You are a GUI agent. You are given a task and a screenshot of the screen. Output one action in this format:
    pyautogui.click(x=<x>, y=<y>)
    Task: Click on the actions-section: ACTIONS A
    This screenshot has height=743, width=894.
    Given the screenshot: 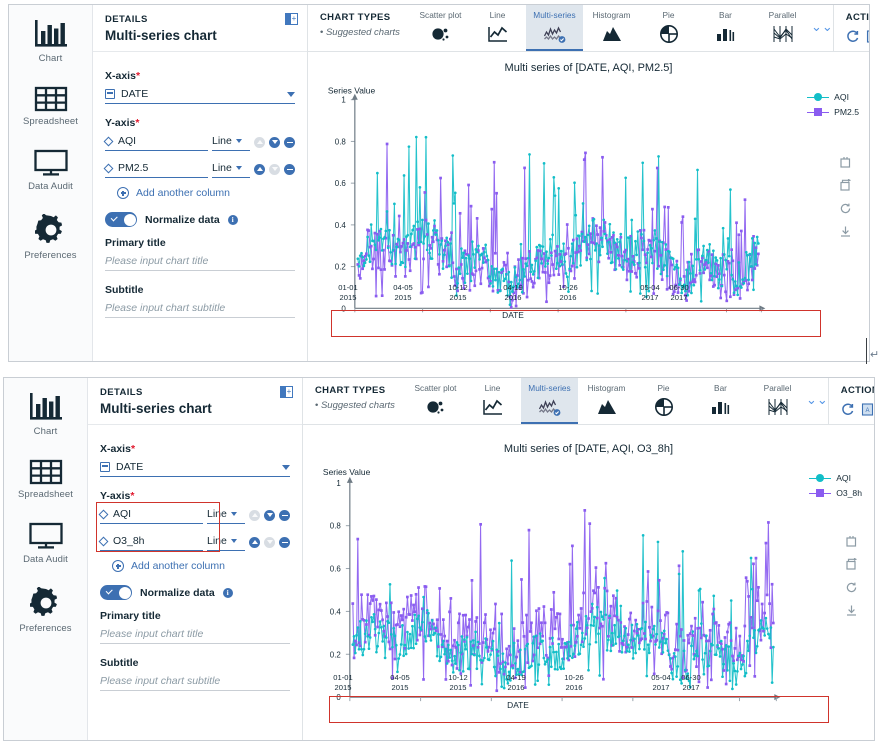 What is the action you would take?
    pyautogui.click(x=850, y=401)
    